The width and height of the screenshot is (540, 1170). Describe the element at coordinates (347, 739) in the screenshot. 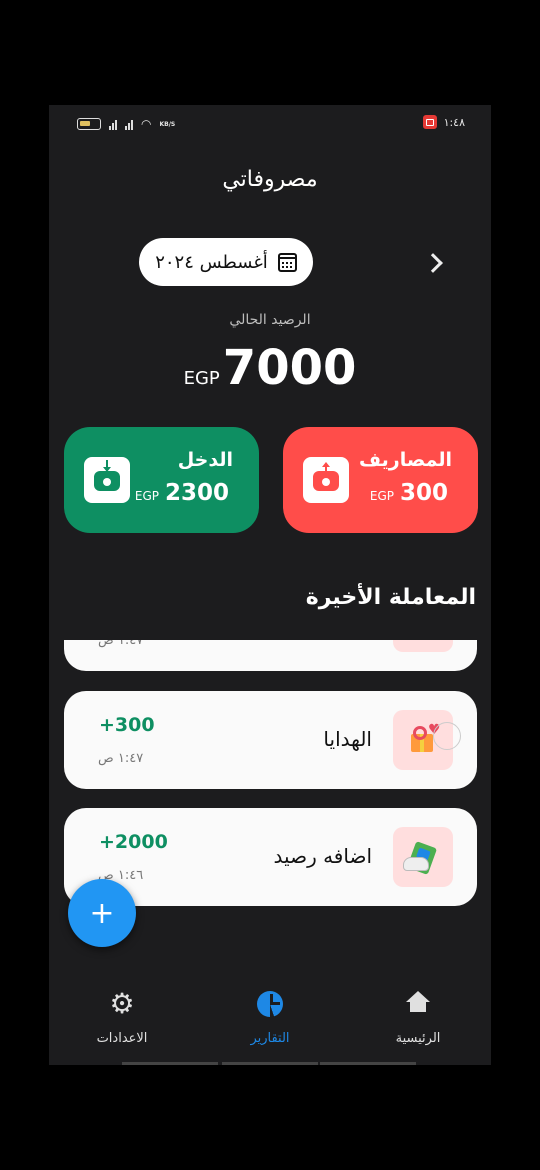

I see `transaction-name: الهدايا` at that location.